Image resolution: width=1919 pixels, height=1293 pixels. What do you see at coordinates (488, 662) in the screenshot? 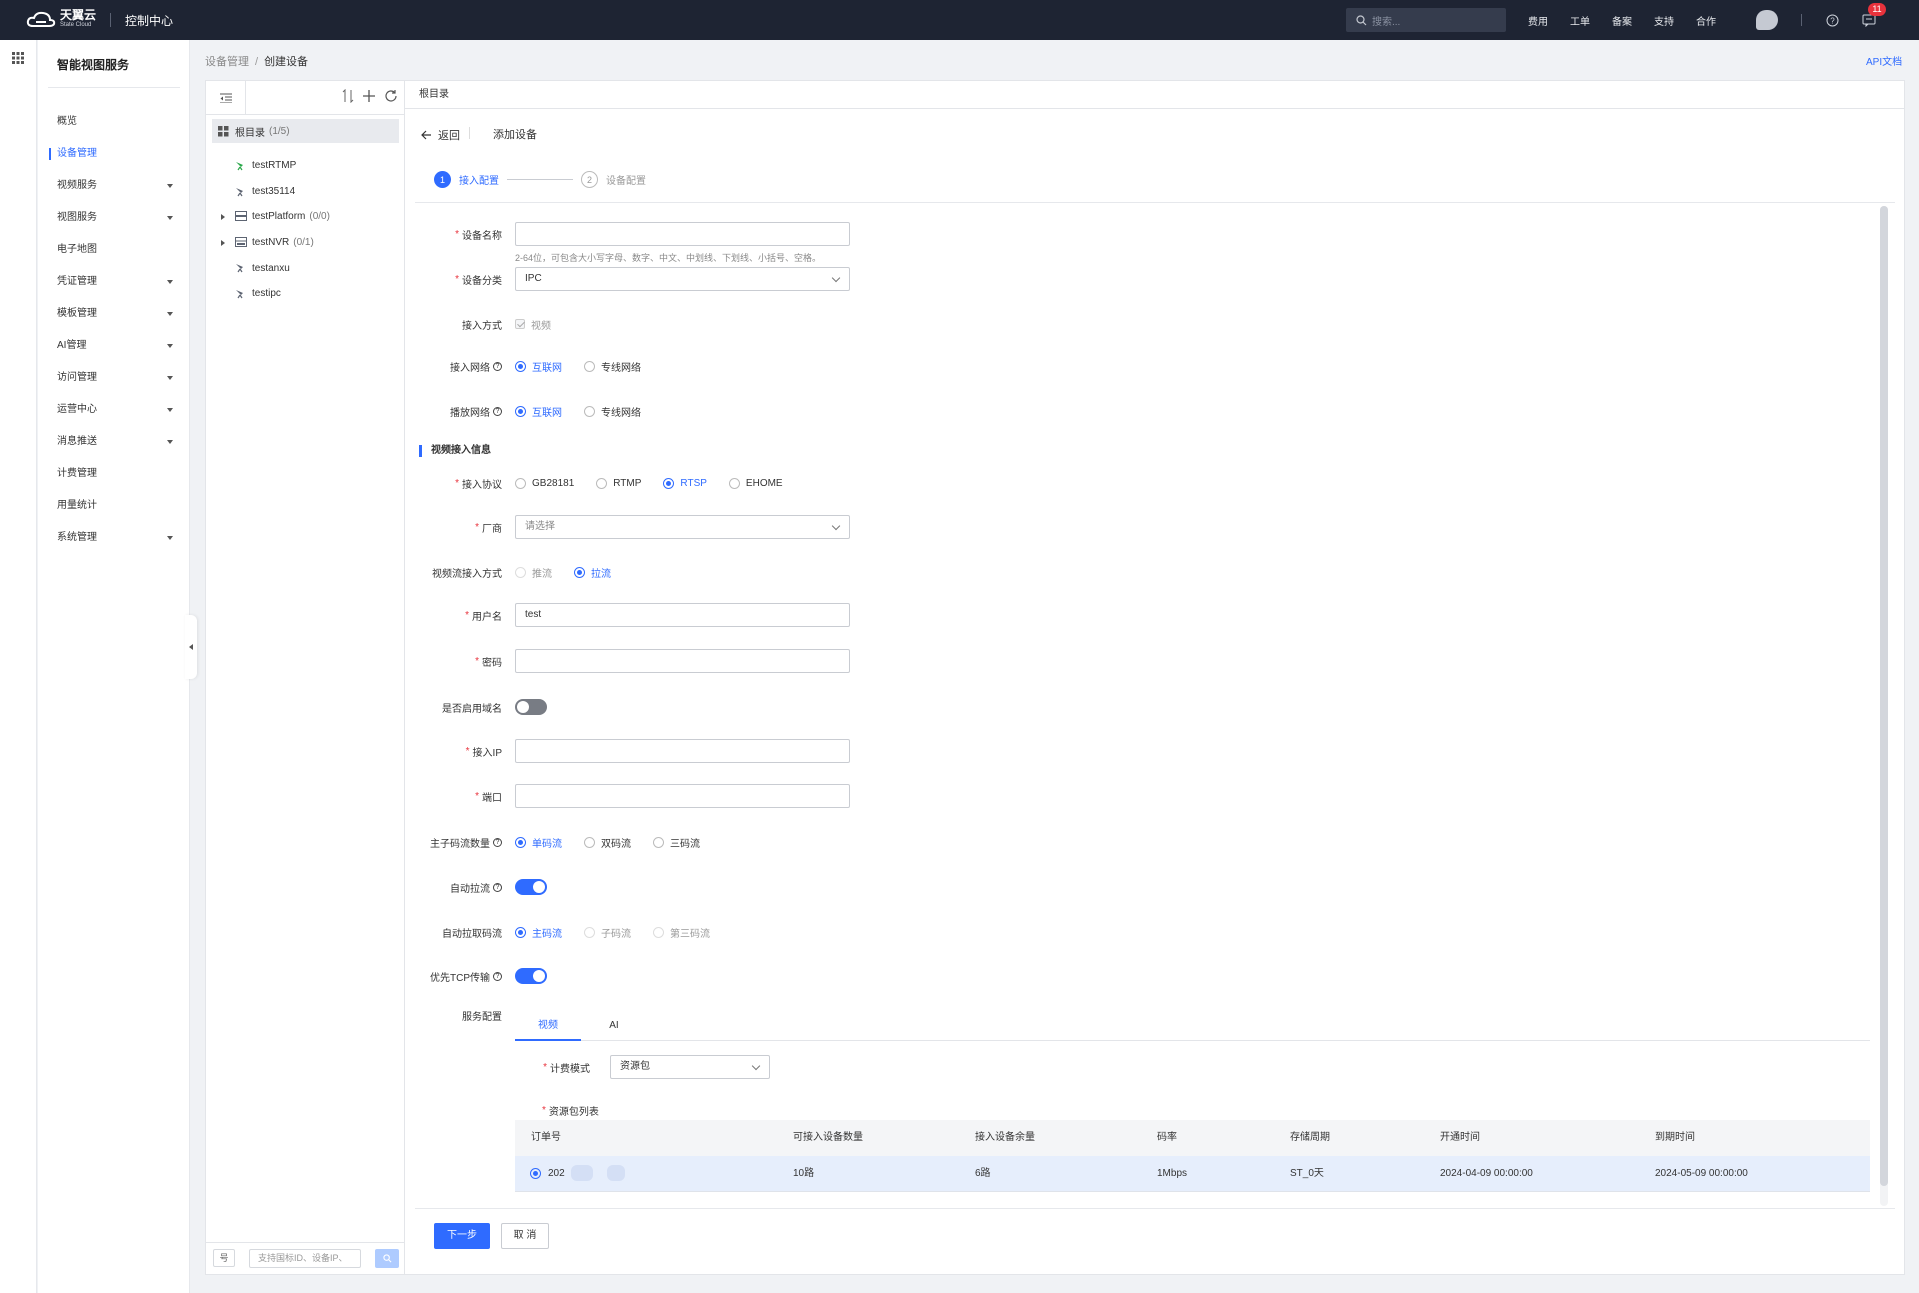
I see `password-label: * 密码` at bounding box center [488, 662].